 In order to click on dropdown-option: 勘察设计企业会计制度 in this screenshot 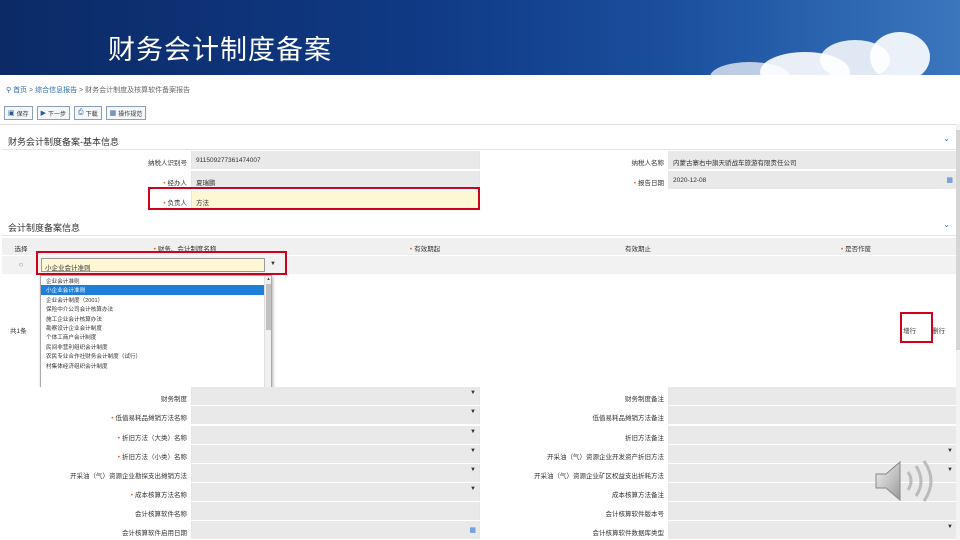, I will do `click(156, 327)`.